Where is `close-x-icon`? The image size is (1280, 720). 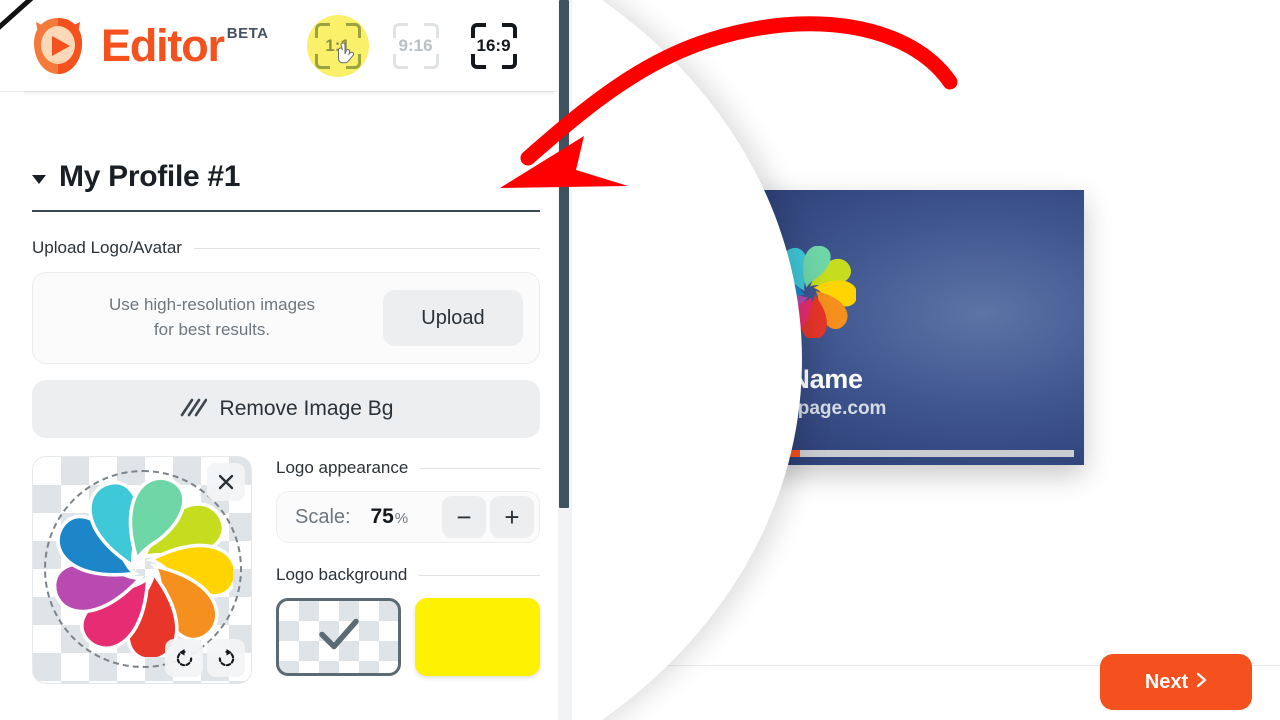
close-x-icon is located at coordinates (226, 482).